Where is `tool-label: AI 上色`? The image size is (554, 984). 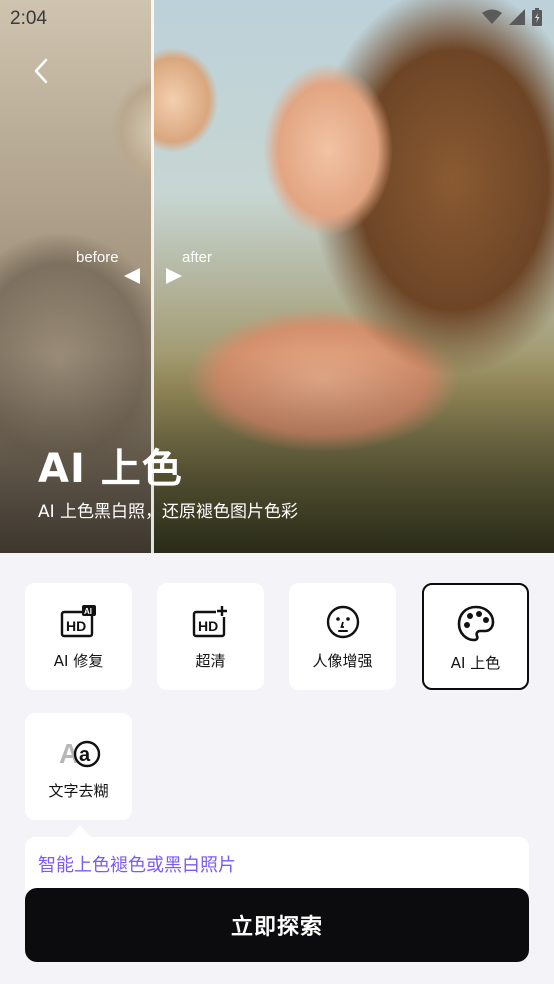 tool-label: AI 上色 is located at coordinates (475, 663).